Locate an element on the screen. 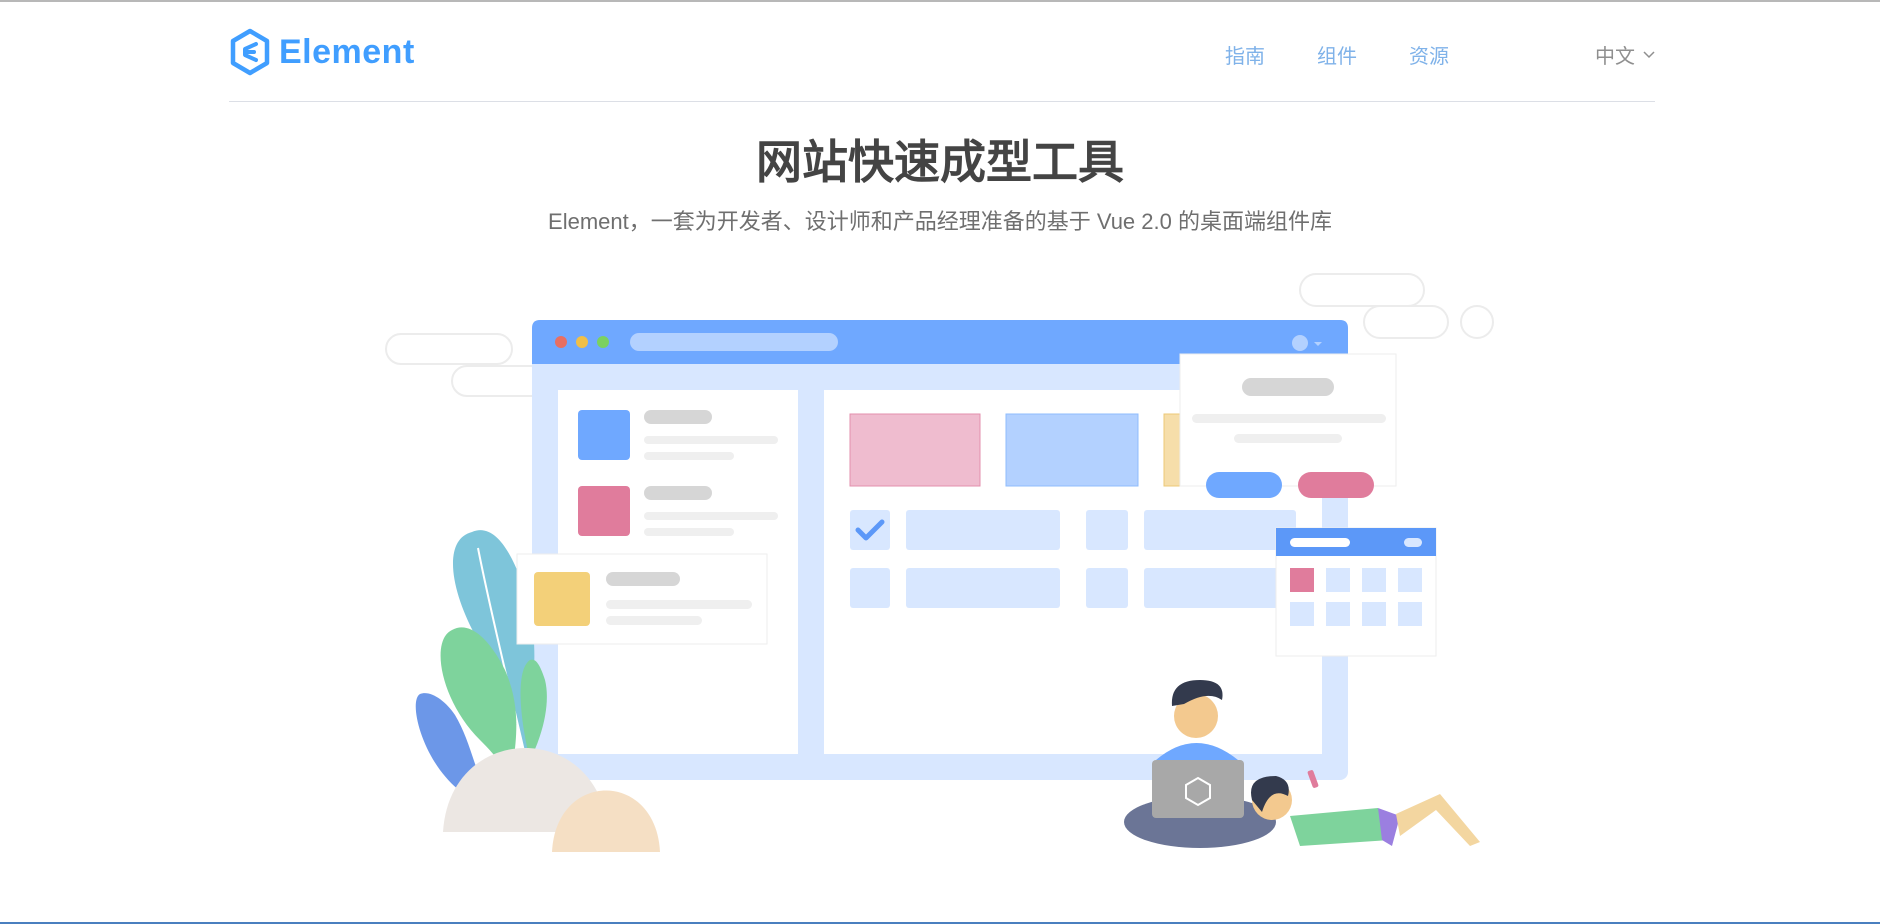 This screenshot has height=924, width=1880. cloud-left is located at coordinates (466, 365).